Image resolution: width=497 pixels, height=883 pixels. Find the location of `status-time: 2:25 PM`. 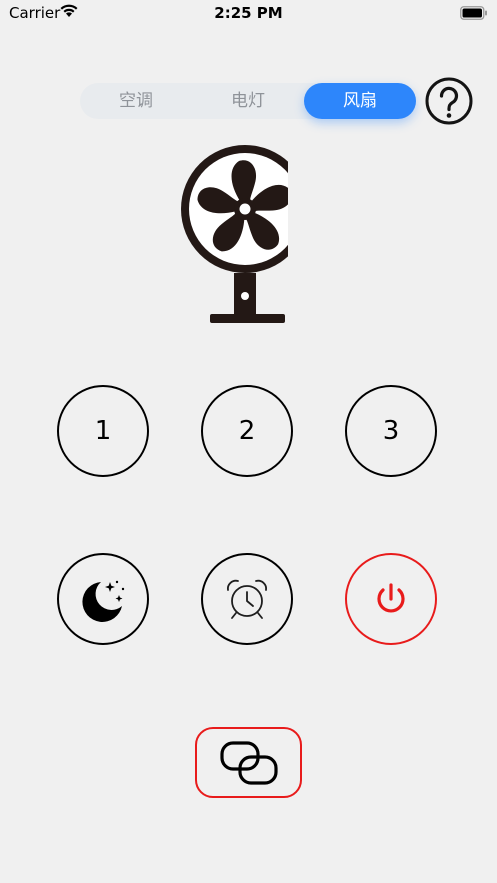

status-time: 2:25 PM is located at coordinates (248, 13).